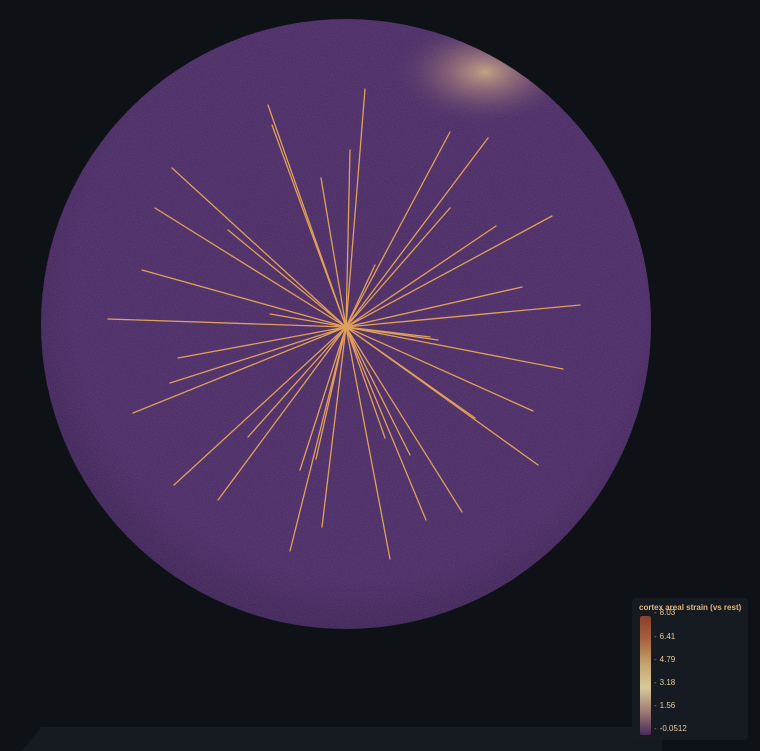 This screenshot has height=751, width=760. I want to click on legend-tick: 8.03, so click(665, 613).